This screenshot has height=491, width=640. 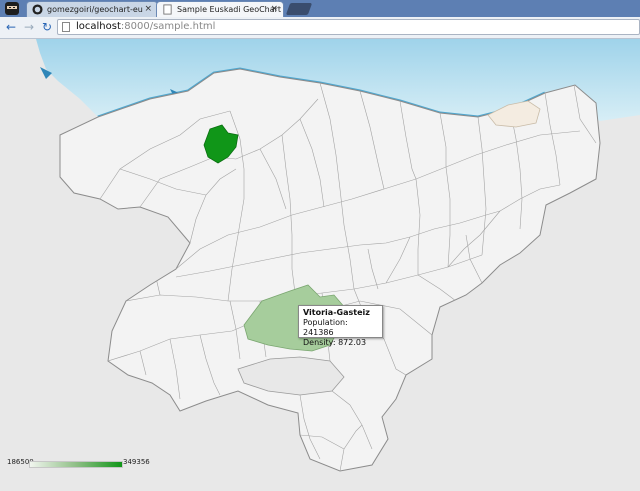 I want to click on ninja-avatar-icon, so click(x=12, y=8).